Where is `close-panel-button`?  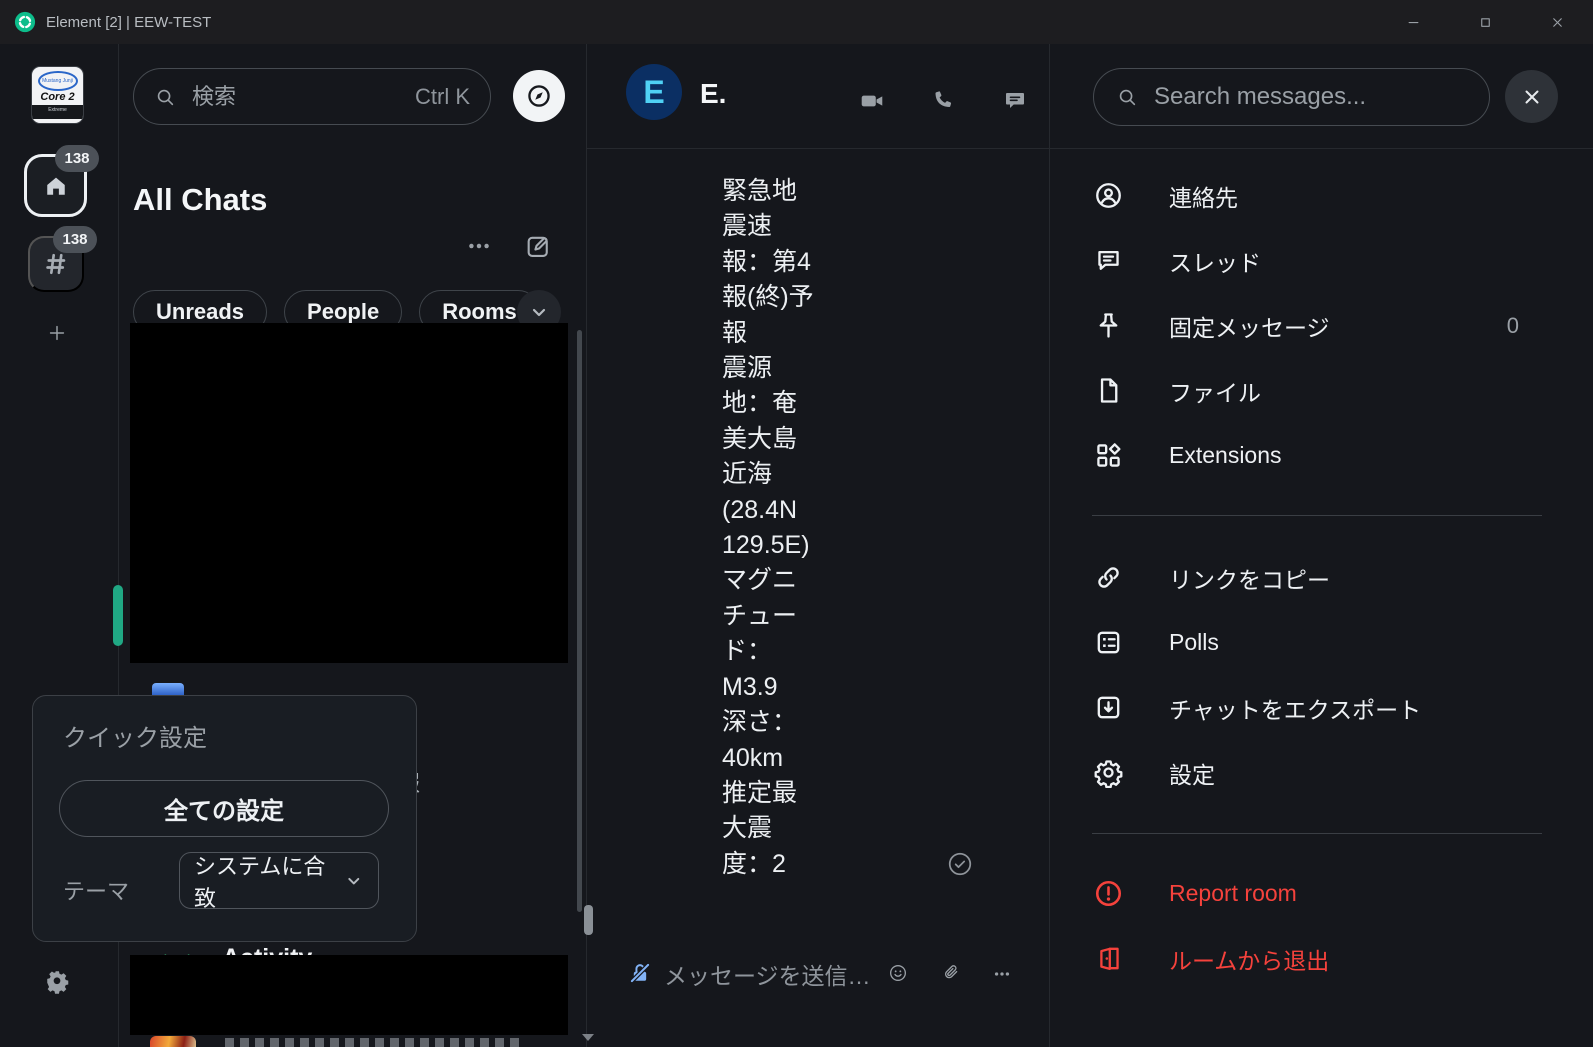
close-panel-button is located at coordinates (1531, 96).